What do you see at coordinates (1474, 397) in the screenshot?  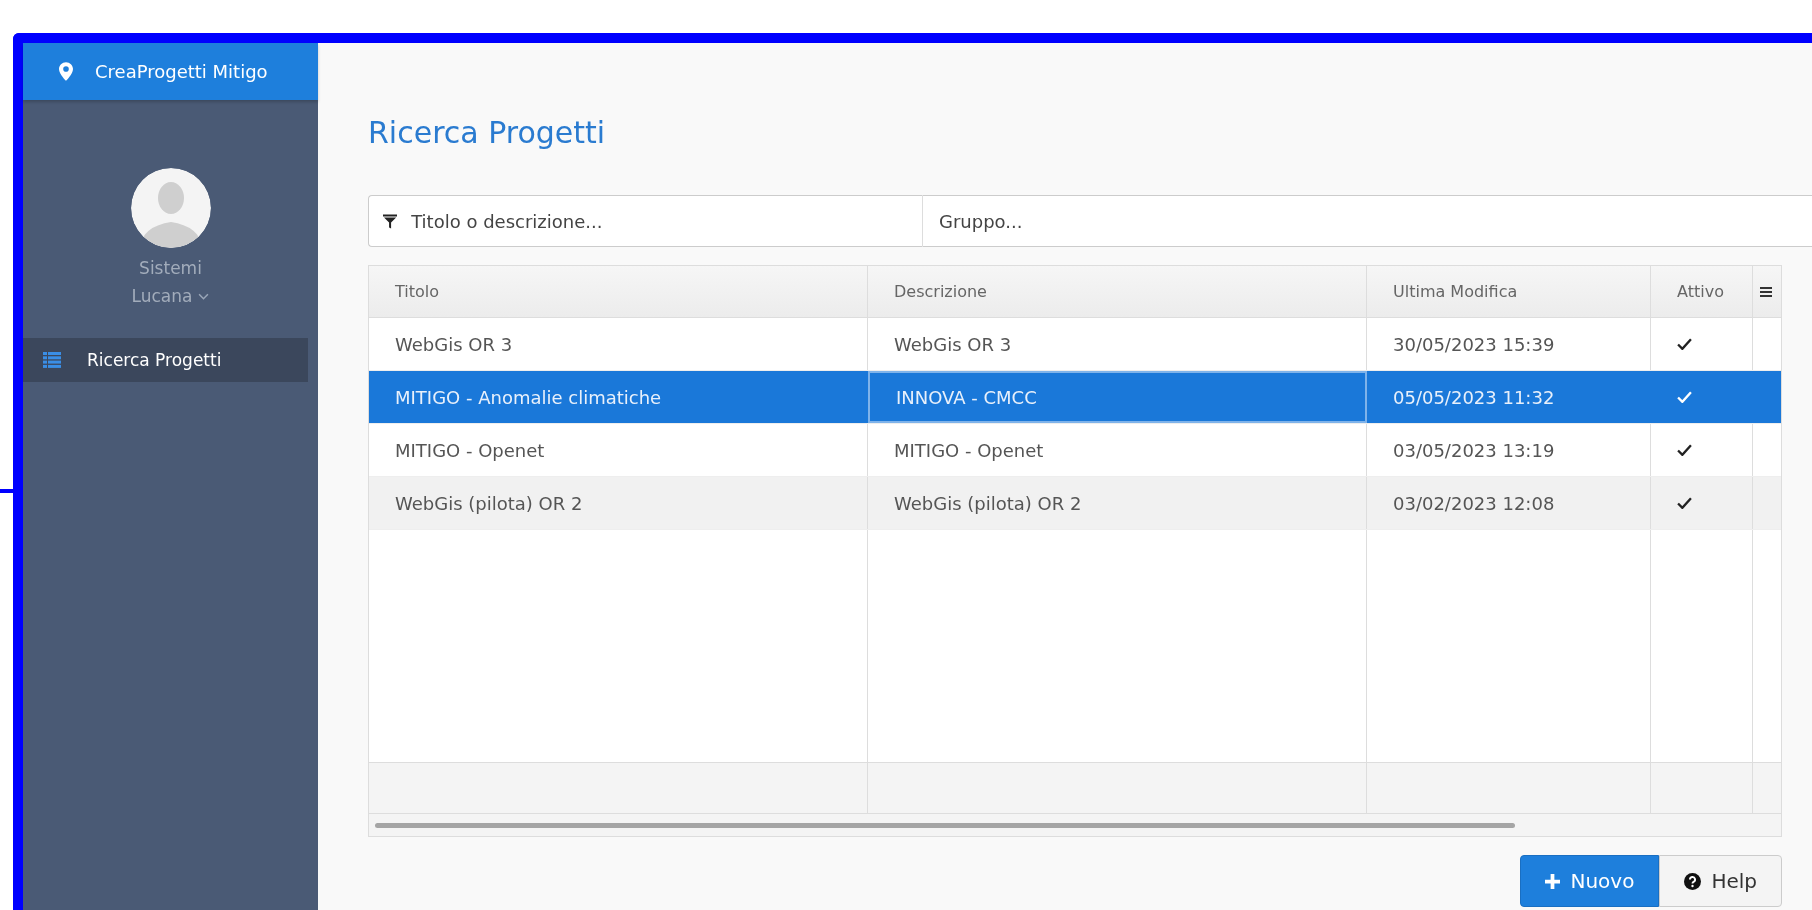 I see `table-cell: 05/05/2023 11:32` at bounding box center [1474, 397].